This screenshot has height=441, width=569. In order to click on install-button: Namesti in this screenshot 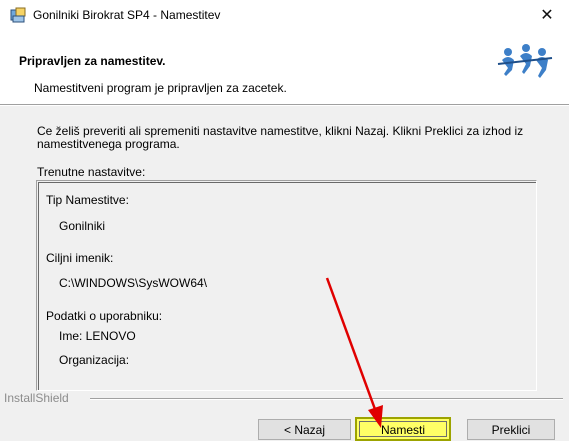, I will do `click(403, 429)`.